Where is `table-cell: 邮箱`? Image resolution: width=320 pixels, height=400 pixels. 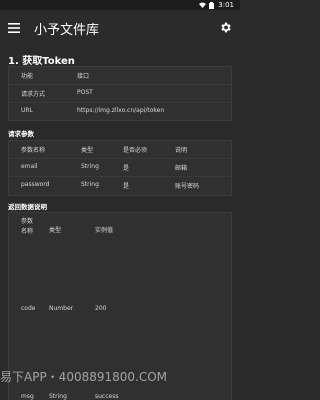 table-cell: 邮箱 is located at coordinates (181, 168).